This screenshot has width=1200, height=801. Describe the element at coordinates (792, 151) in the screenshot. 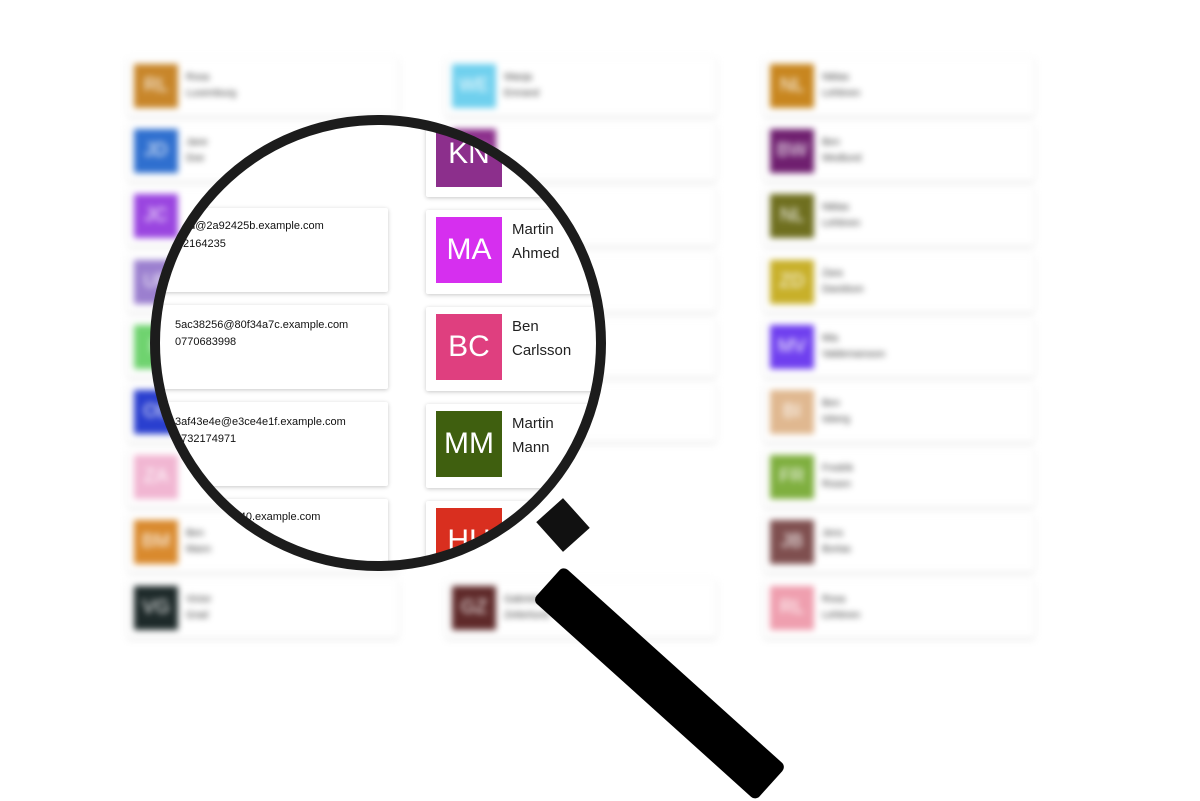

I see `avatar: BW` at that location.